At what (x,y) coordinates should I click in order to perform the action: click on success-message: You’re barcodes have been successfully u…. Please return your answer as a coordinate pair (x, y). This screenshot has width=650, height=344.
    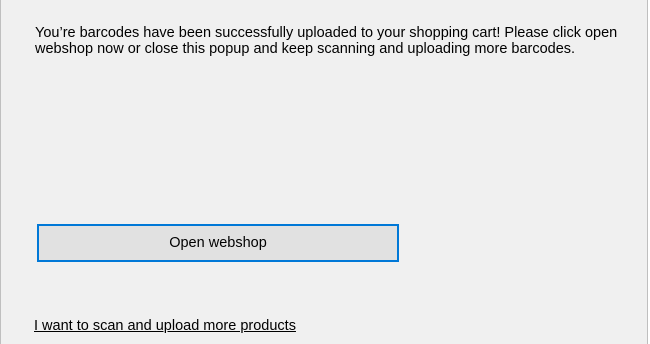
    Looking at the image, I should click on (326, 41).